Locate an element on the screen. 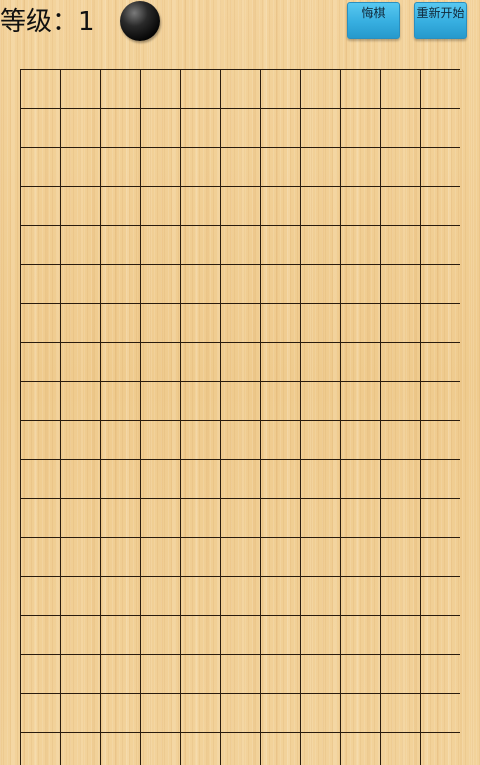 The width and height of the screenshot is (480, 765). level-value: 1 is located at coordinates (86, 22).